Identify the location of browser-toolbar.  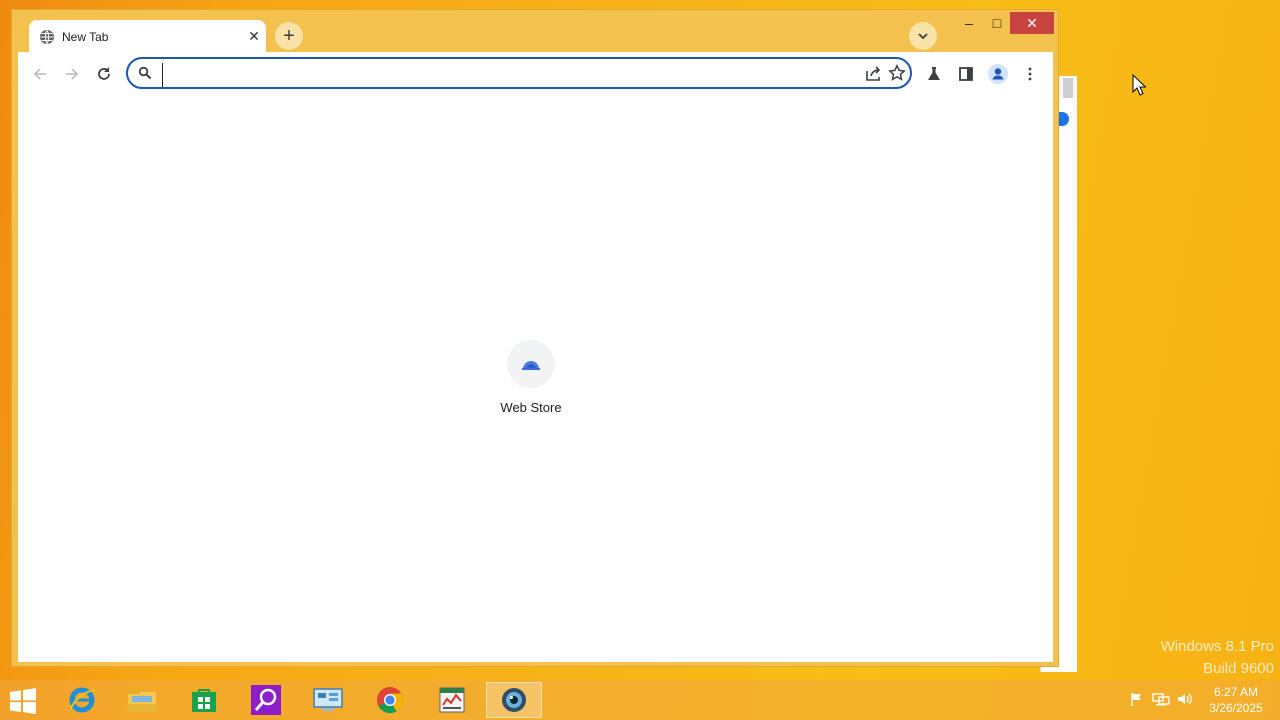
(535, 74).